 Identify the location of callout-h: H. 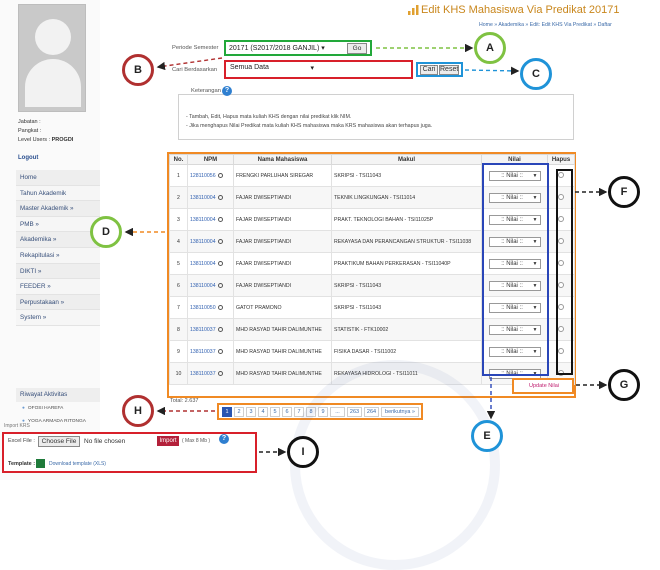
(138, 411).